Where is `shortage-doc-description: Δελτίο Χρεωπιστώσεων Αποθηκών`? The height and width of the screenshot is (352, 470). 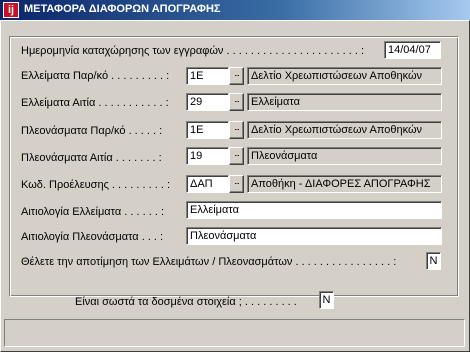 shortage-doc-description: Δελτίο Χρεωπιστώσεων Αποθηκών is located at coordinates (344, 76).